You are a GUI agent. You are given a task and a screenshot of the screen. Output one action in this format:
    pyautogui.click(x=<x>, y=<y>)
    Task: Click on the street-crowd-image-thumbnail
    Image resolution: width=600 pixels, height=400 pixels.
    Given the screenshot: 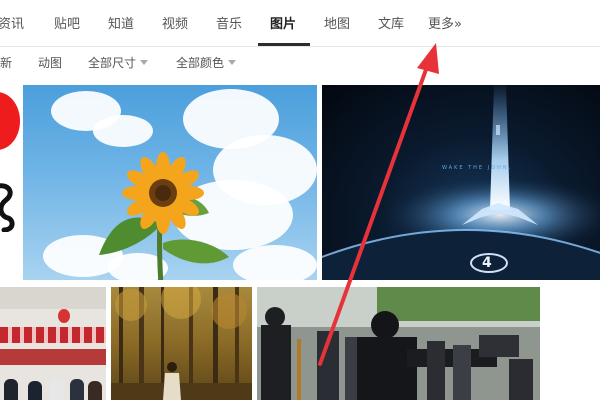 What is the action you would take?
    pyautogui.click(x=398, y=343)
    